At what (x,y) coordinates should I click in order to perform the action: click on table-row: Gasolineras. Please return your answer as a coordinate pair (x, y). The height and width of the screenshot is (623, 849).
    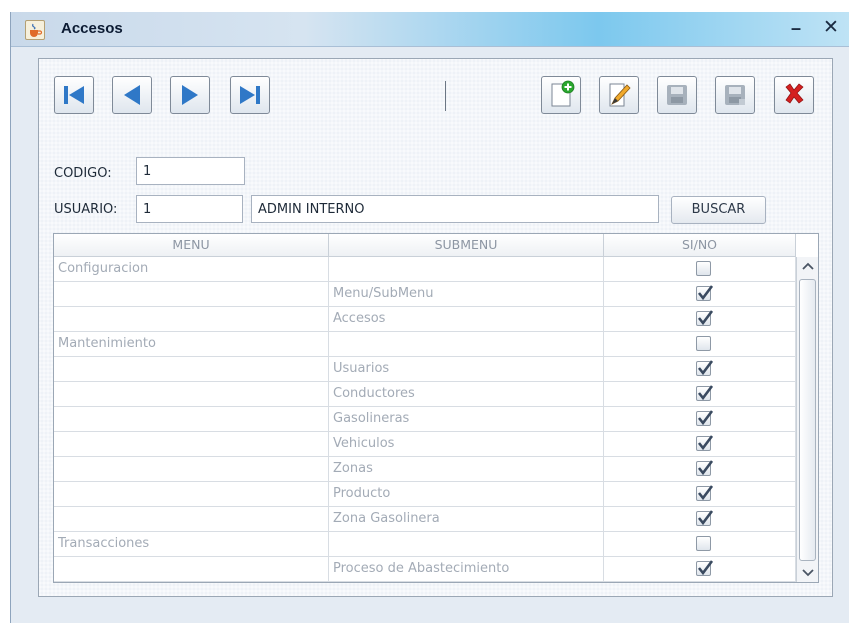
    Looking at the image, I should click on (425, 419).